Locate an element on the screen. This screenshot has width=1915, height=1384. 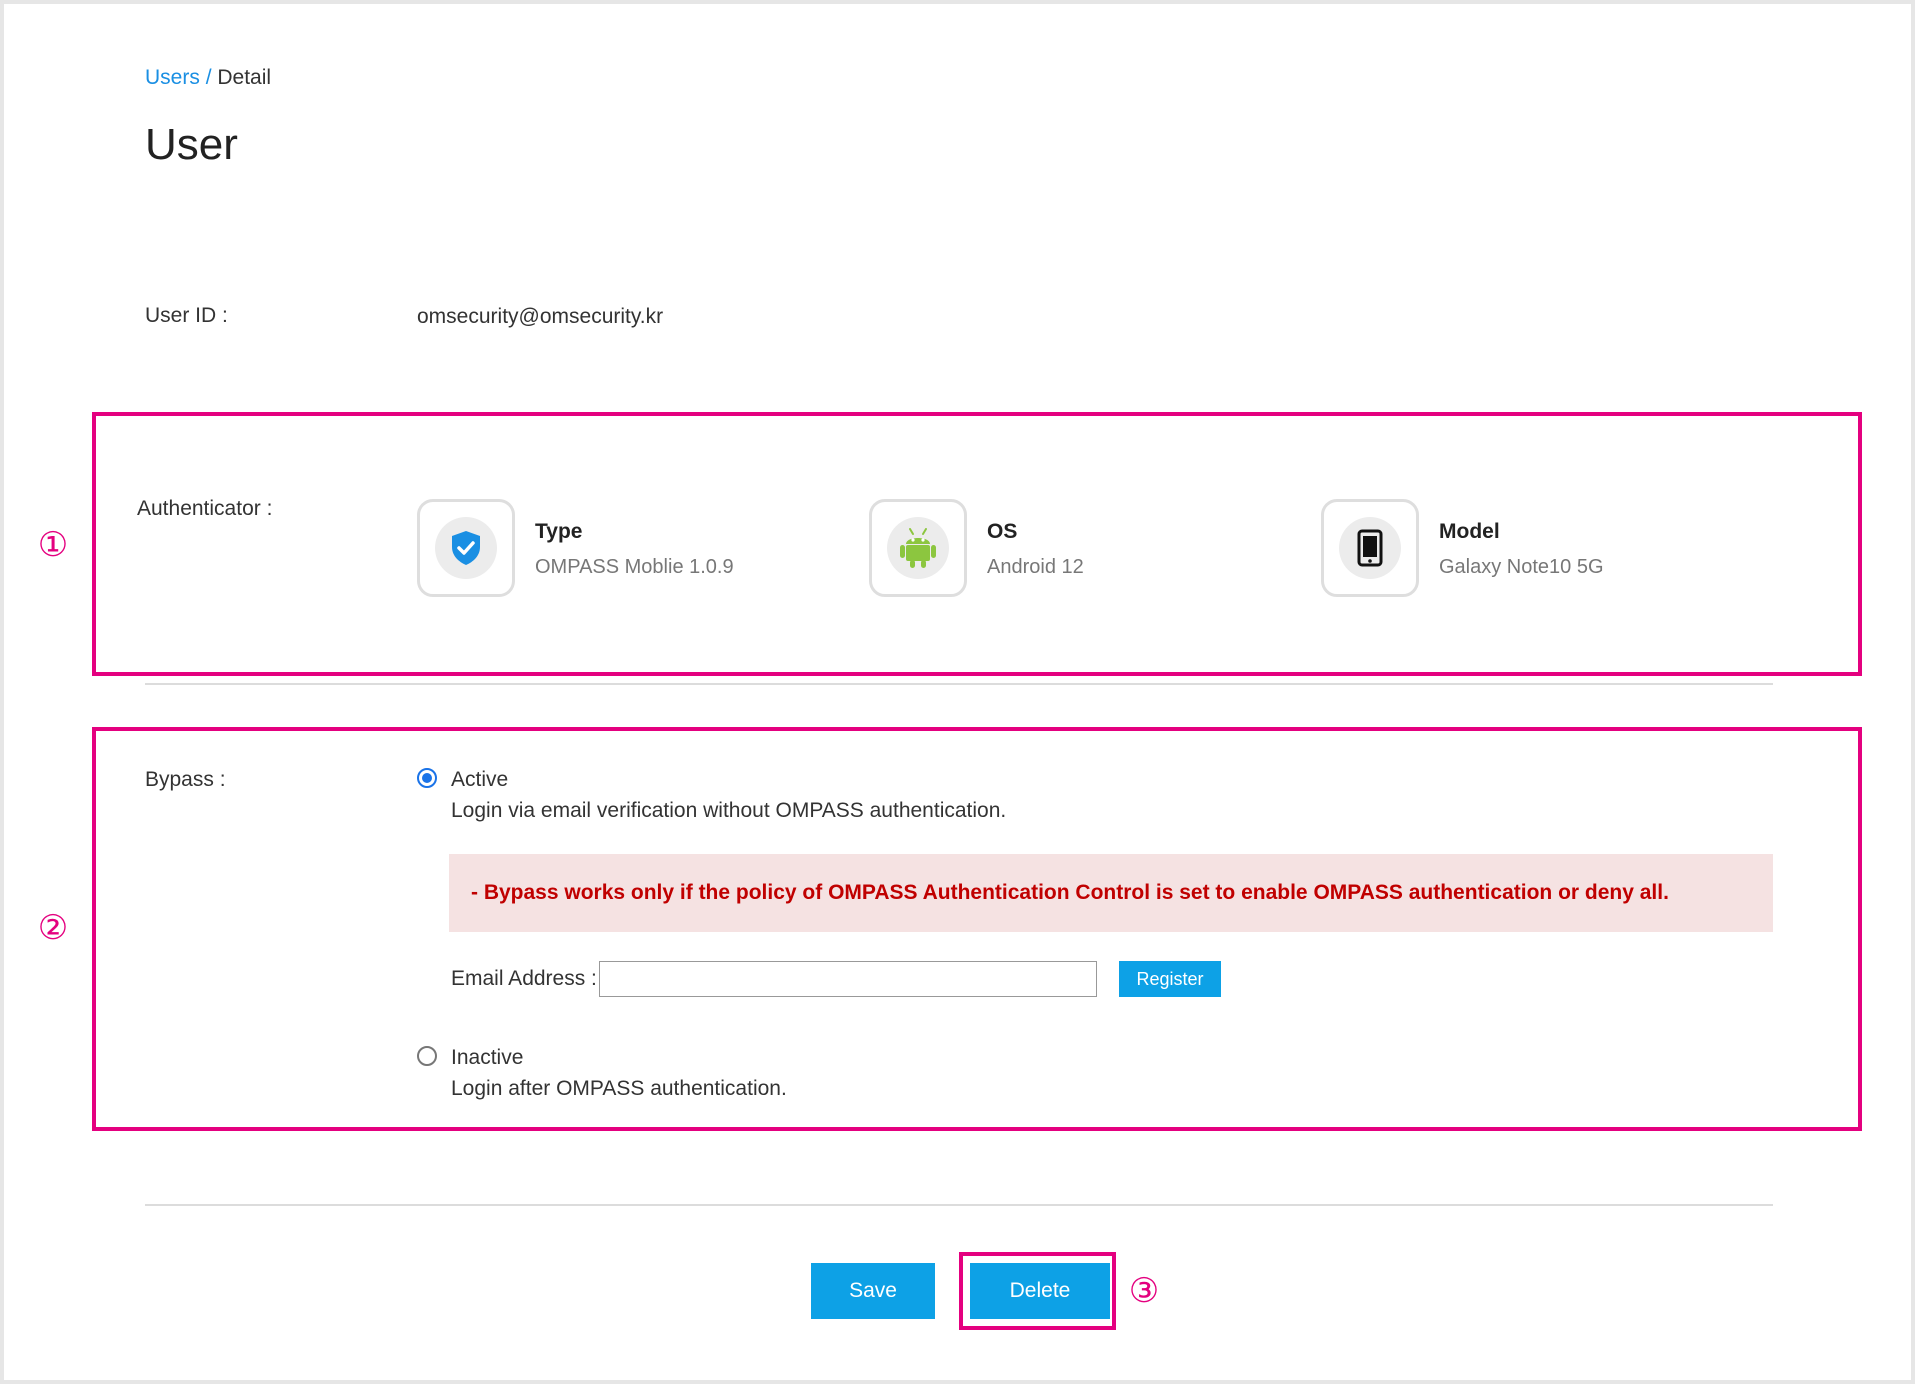
type-value: OMPASS Moblie 1.0.9 is located at coordinates (634, 567).